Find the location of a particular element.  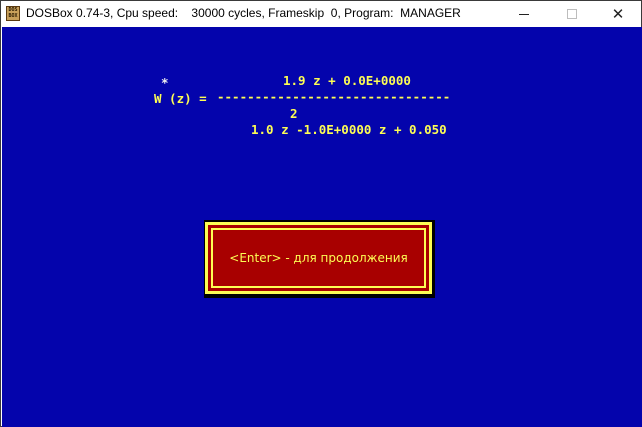

close-icon: ✕ is located at coordinates (618, 14).